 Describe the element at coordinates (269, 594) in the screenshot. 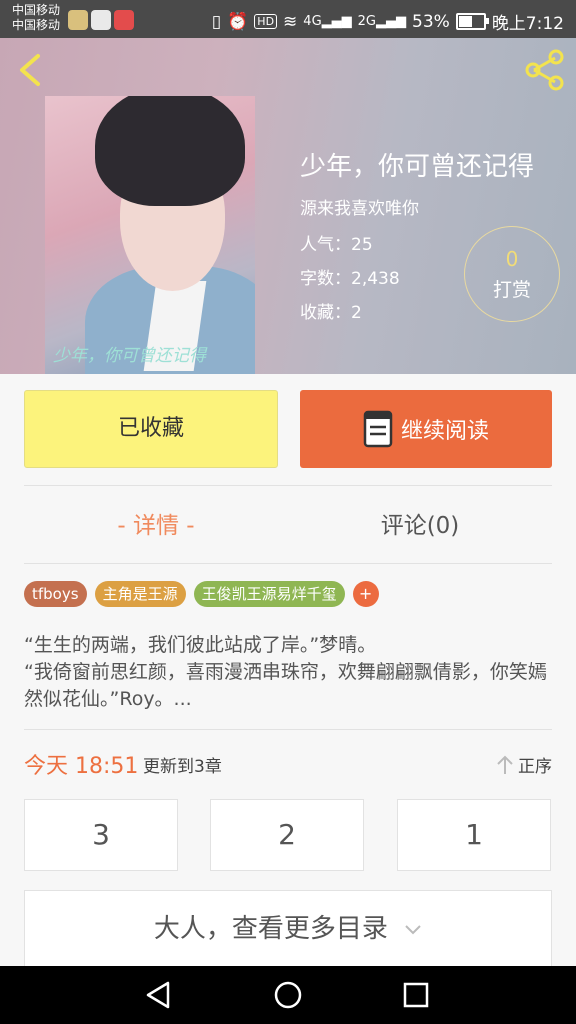

I see `tag-item: 王俊凯王源易烊千玺` at that location.